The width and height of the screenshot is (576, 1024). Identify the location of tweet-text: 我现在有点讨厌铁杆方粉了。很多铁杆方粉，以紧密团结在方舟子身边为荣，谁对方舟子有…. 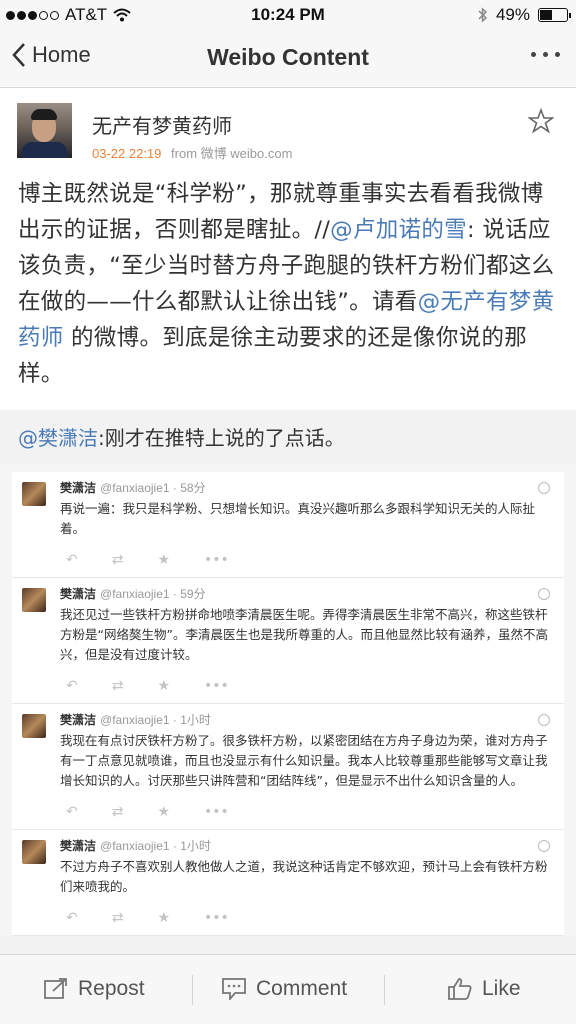
(304, 760).